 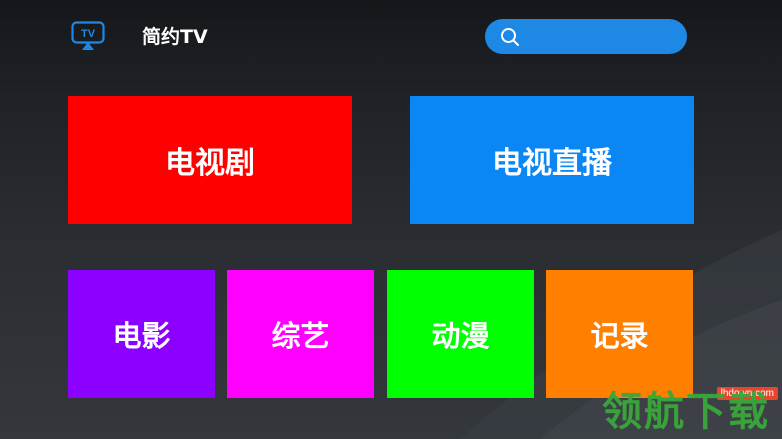 I want to click on tile-movies: 电影, so click(x=141, y=334).